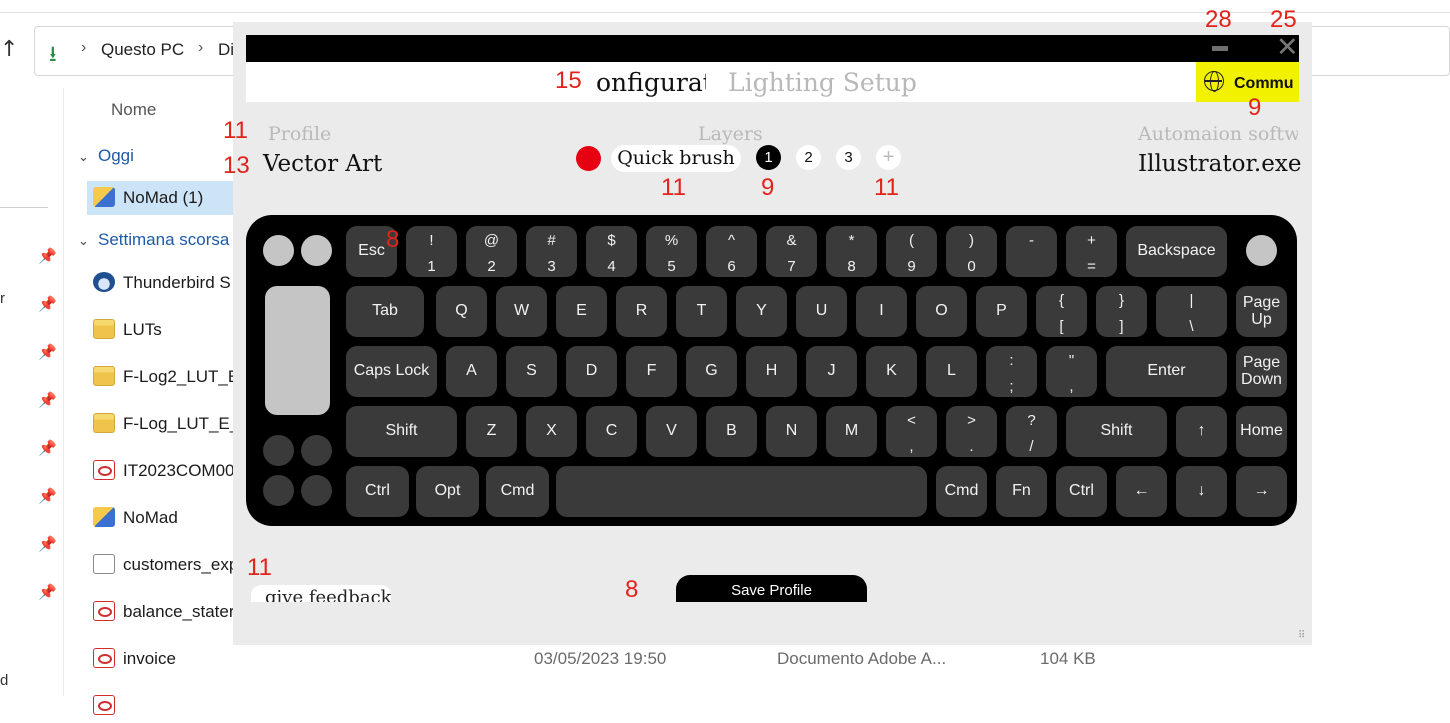 This screenshot has width=1450, height=723. What do you see at coordinates (1166, 371) in the screenshot?
I see `key-enter: Enter` at bounding box center [1166, 371].